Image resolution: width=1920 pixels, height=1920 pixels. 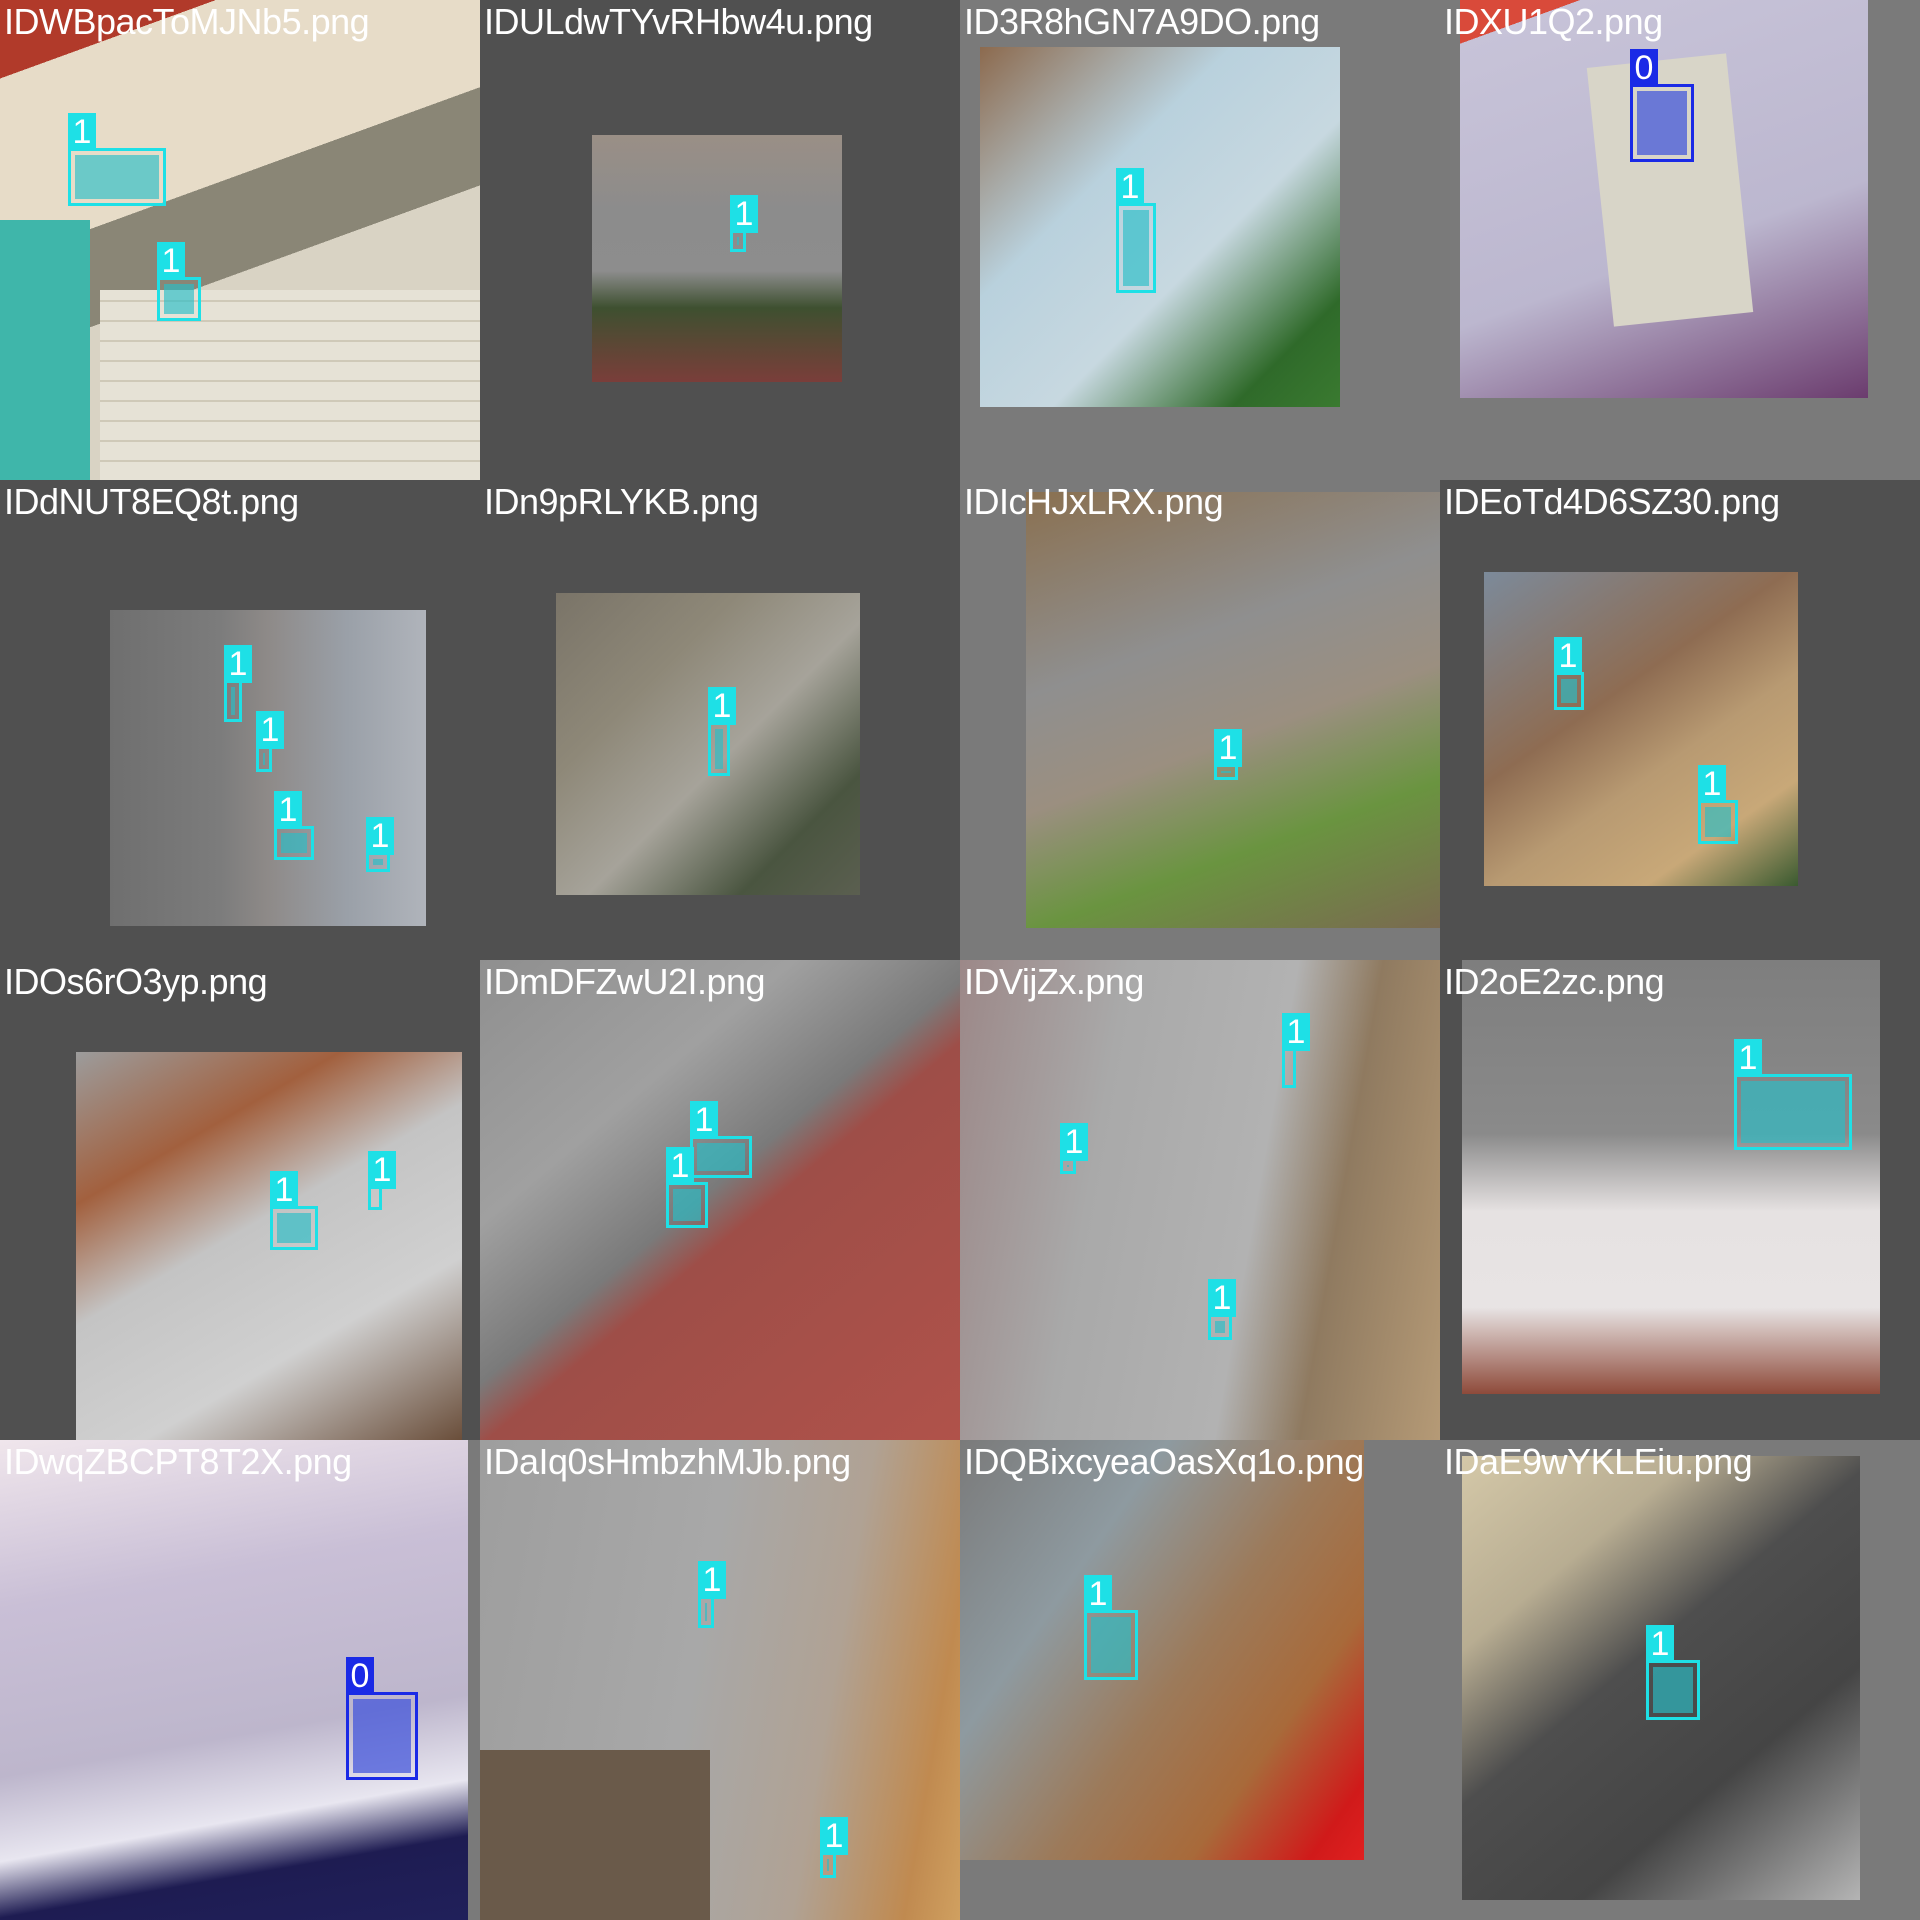 I want to click on tile-6: IDn9pRLYKB.png 1, so click(x=720, y=720).